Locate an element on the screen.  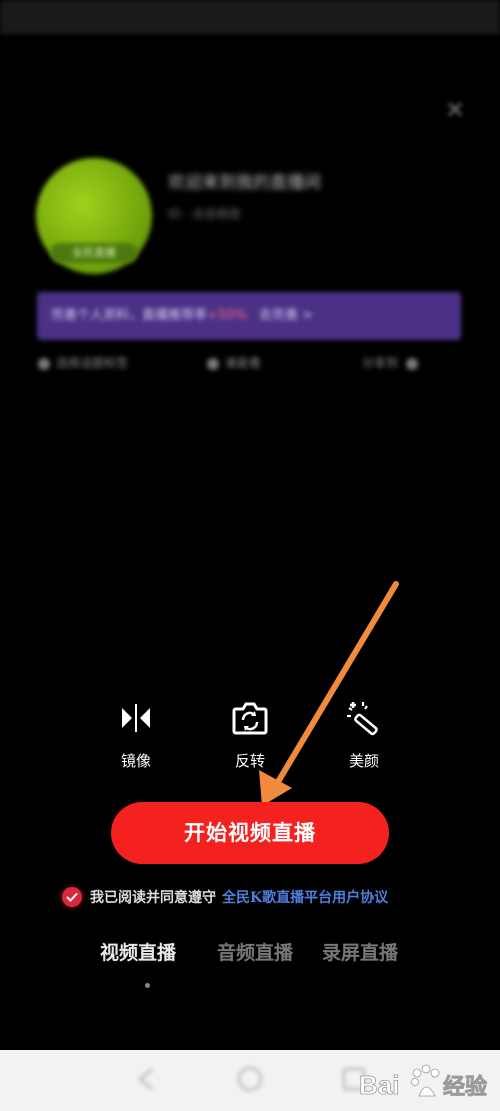
agree-checkbox is located at coordinates (72, 897).